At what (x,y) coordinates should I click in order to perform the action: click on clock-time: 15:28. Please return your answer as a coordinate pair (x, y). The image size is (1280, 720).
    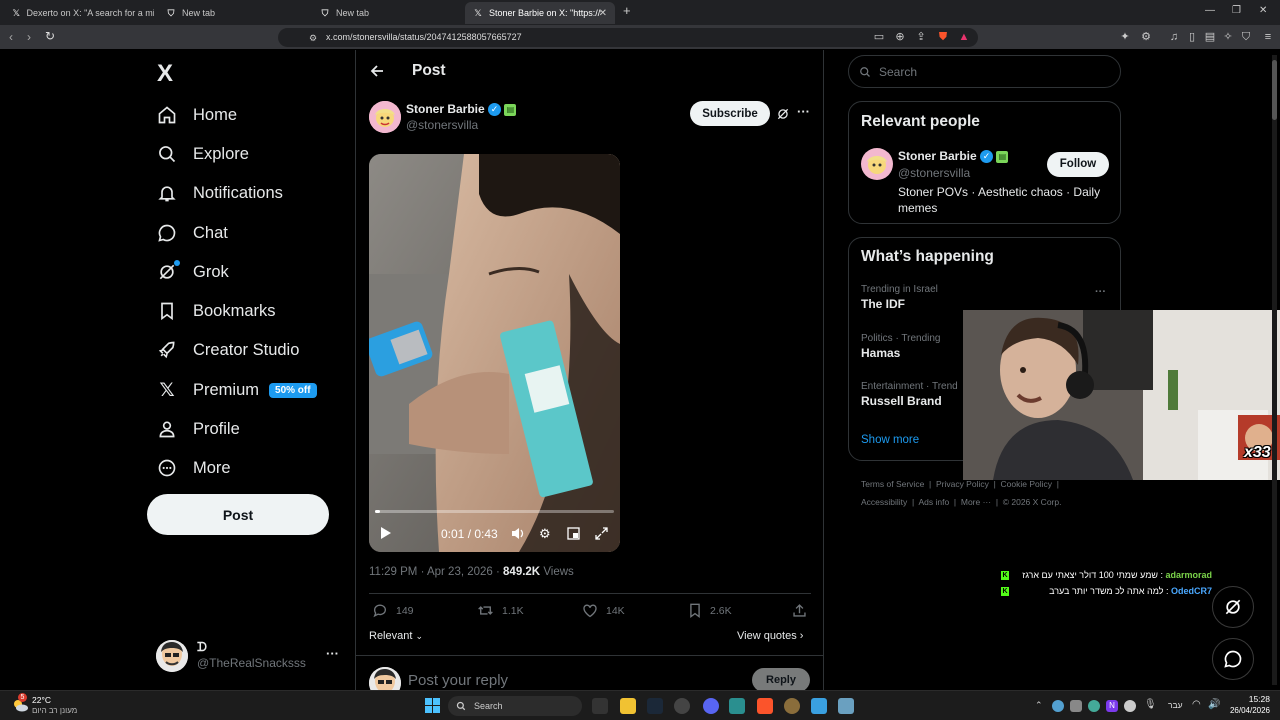
    Looking at the image, I should click on (1250, 699).